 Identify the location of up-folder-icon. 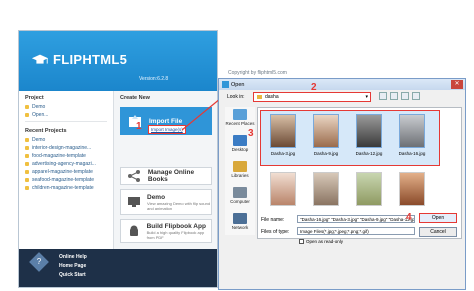
(394, 96).